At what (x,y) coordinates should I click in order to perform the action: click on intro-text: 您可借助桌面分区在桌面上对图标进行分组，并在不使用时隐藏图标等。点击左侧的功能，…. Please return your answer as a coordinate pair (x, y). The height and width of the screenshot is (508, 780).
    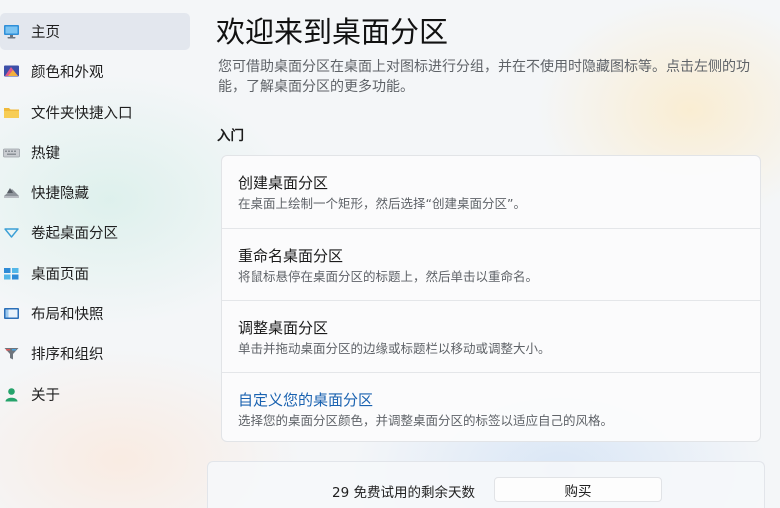
    Looking at the image, I should click on (484, 77).